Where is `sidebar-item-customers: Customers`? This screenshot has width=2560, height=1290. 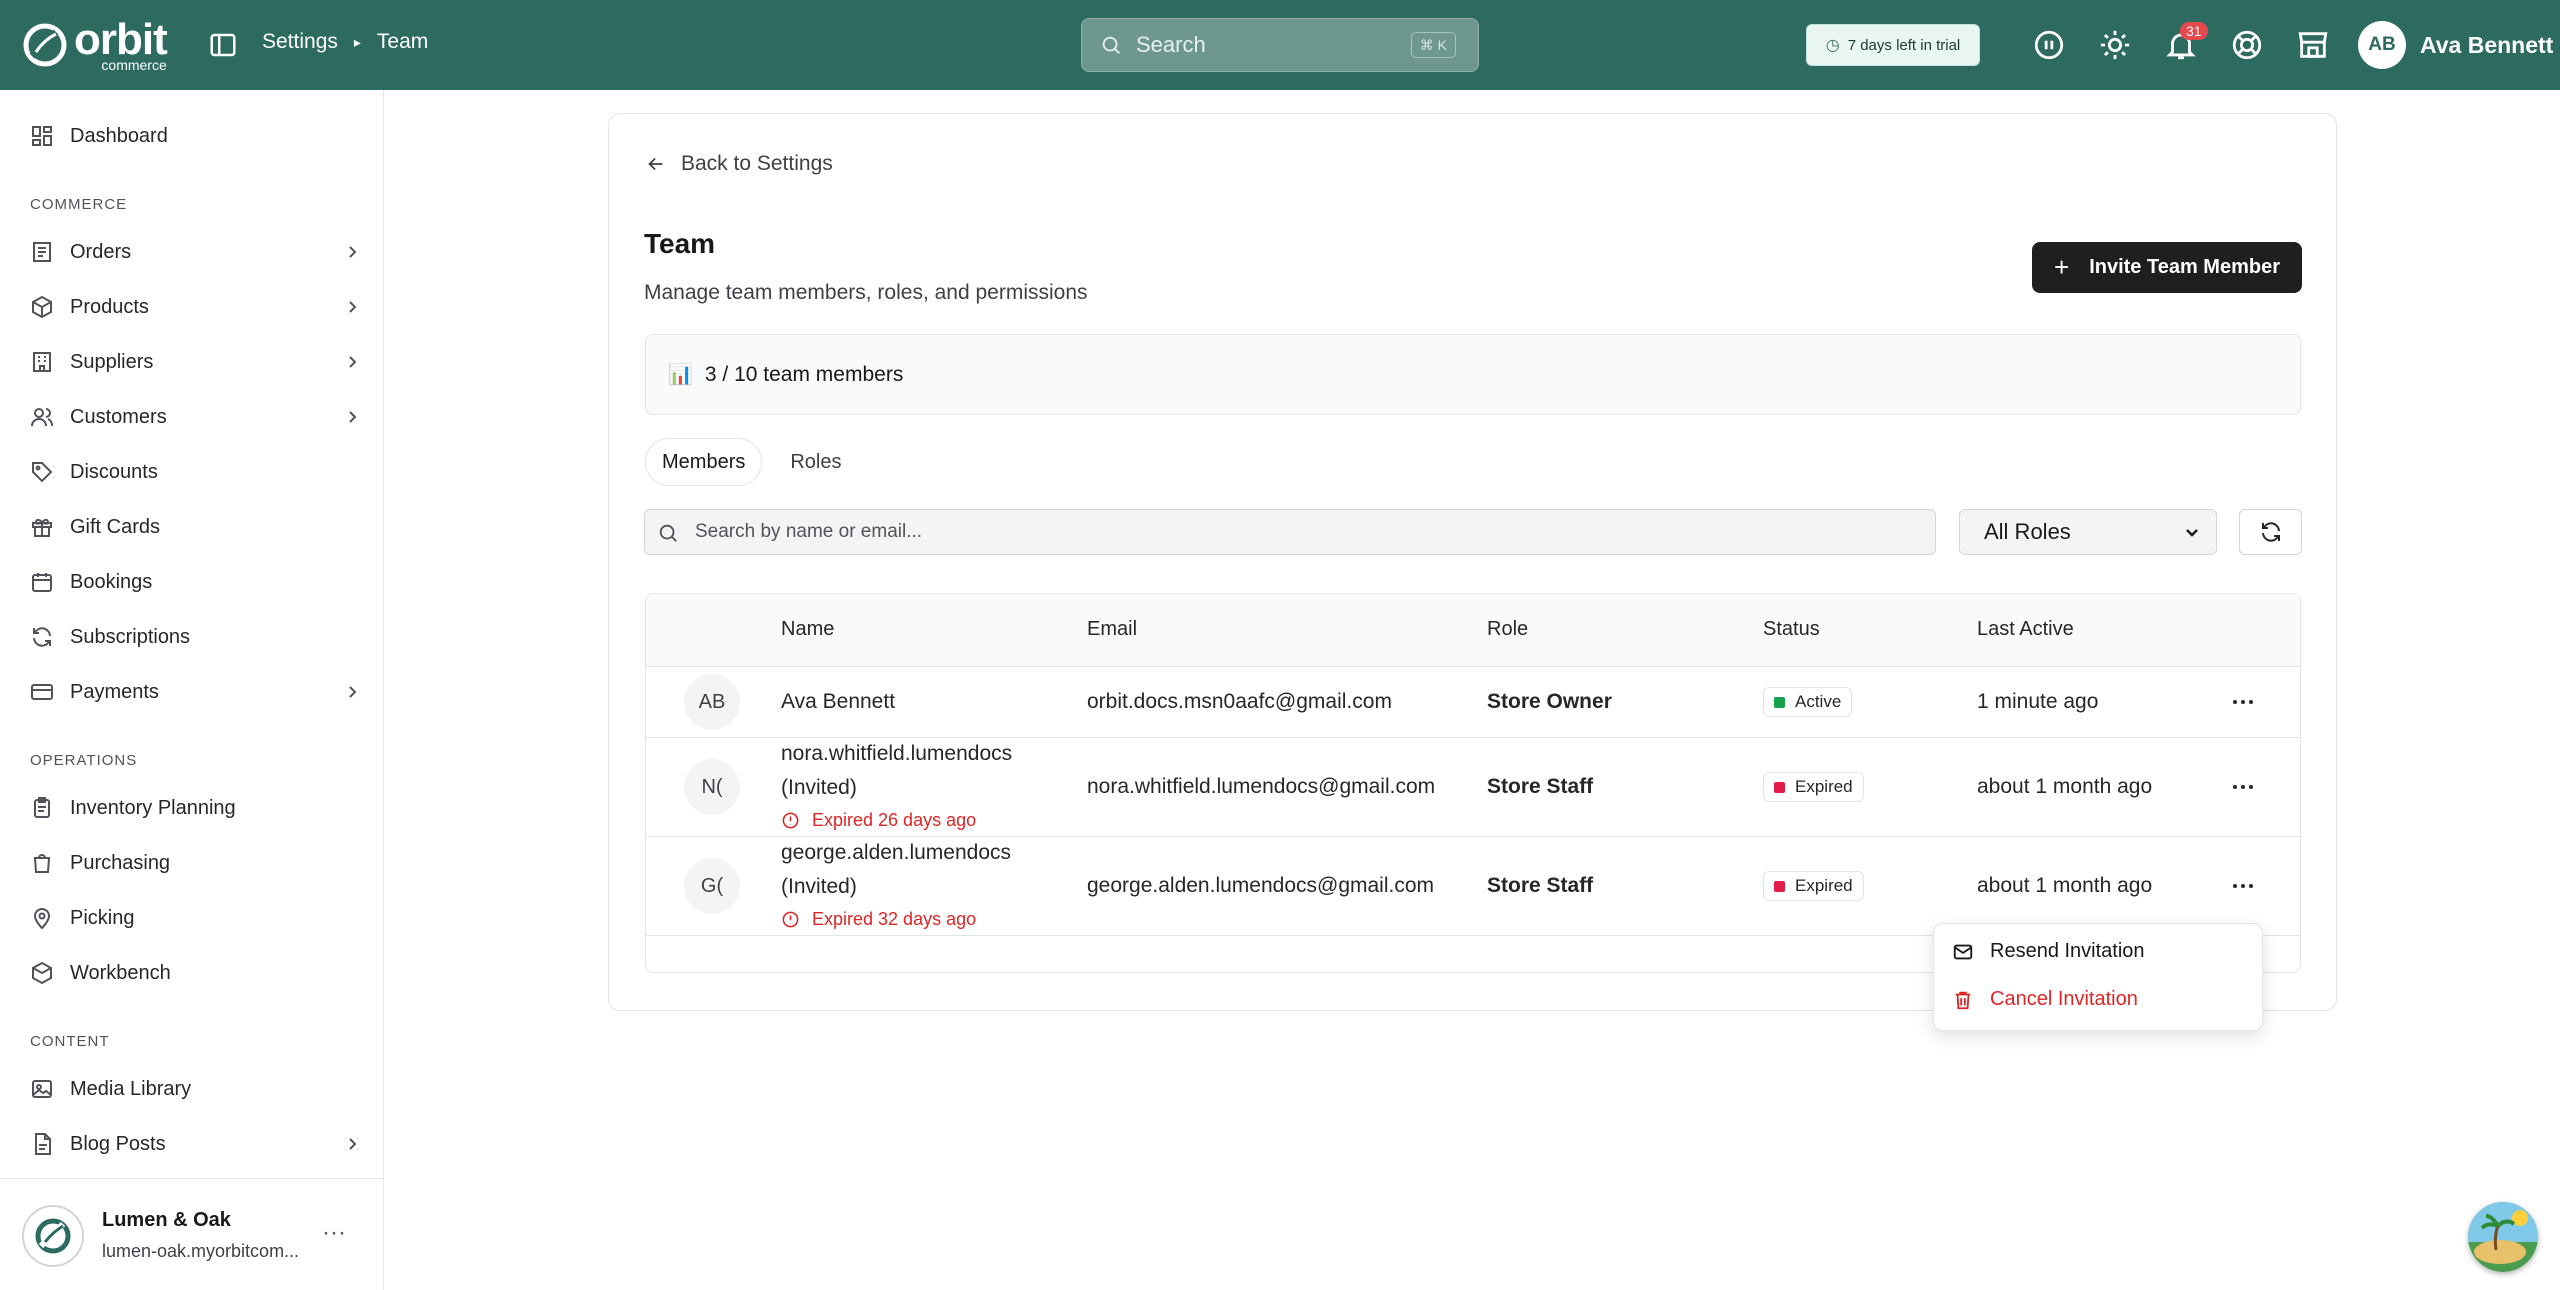 sidebar-item-customers: Customers is located at coordinates (195, 417).